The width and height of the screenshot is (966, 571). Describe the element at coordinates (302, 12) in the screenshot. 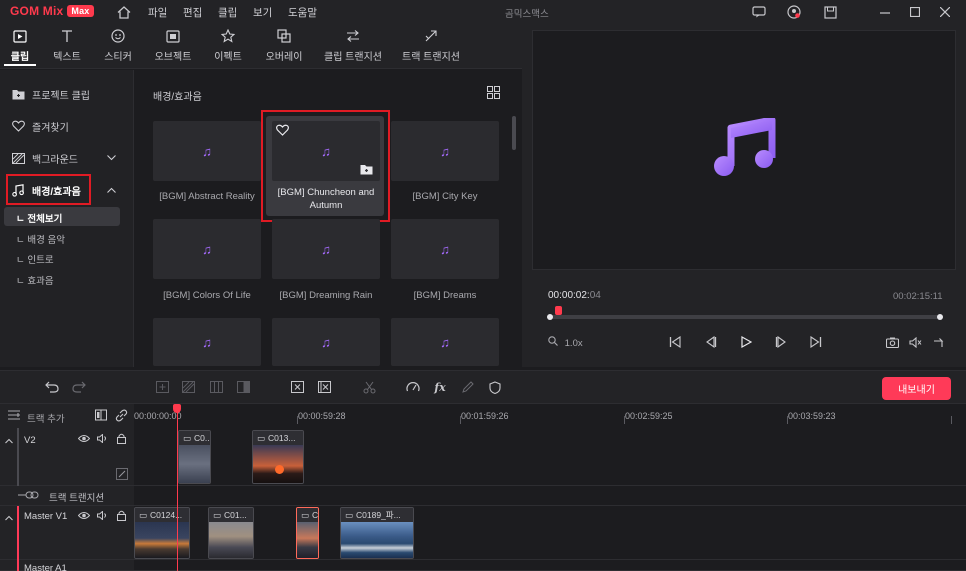

I see `menu-help: 도움말` at that location.